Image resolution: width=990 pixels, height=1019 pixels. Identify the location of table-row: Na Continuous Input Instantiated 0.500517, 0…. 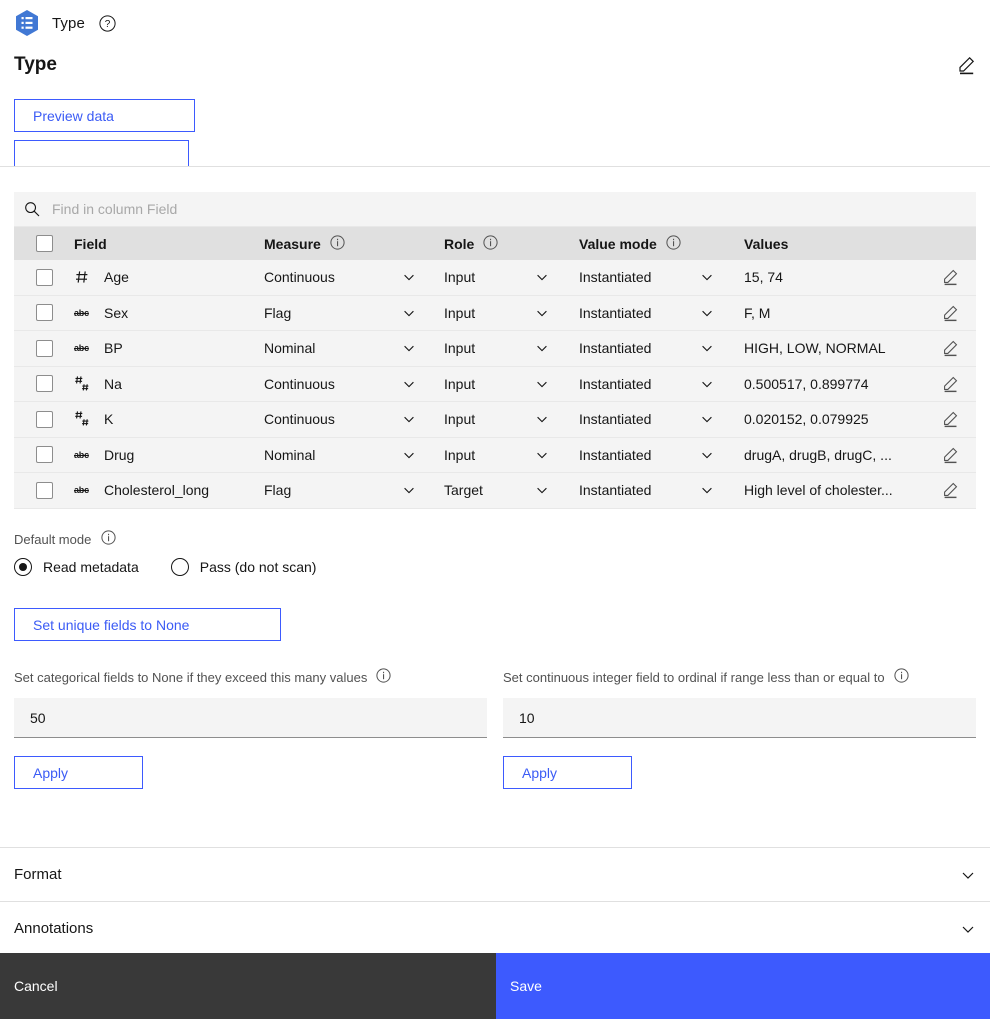
(495, 384).